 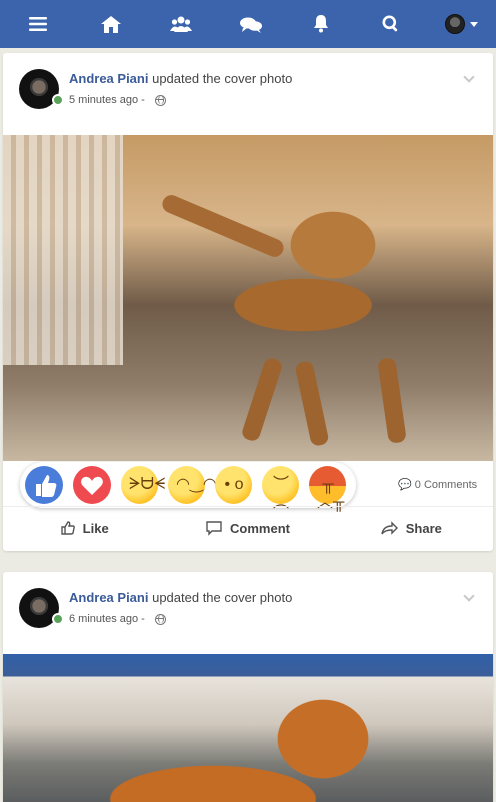 I want to click on like-label: Like, so click(x=95, y=528).